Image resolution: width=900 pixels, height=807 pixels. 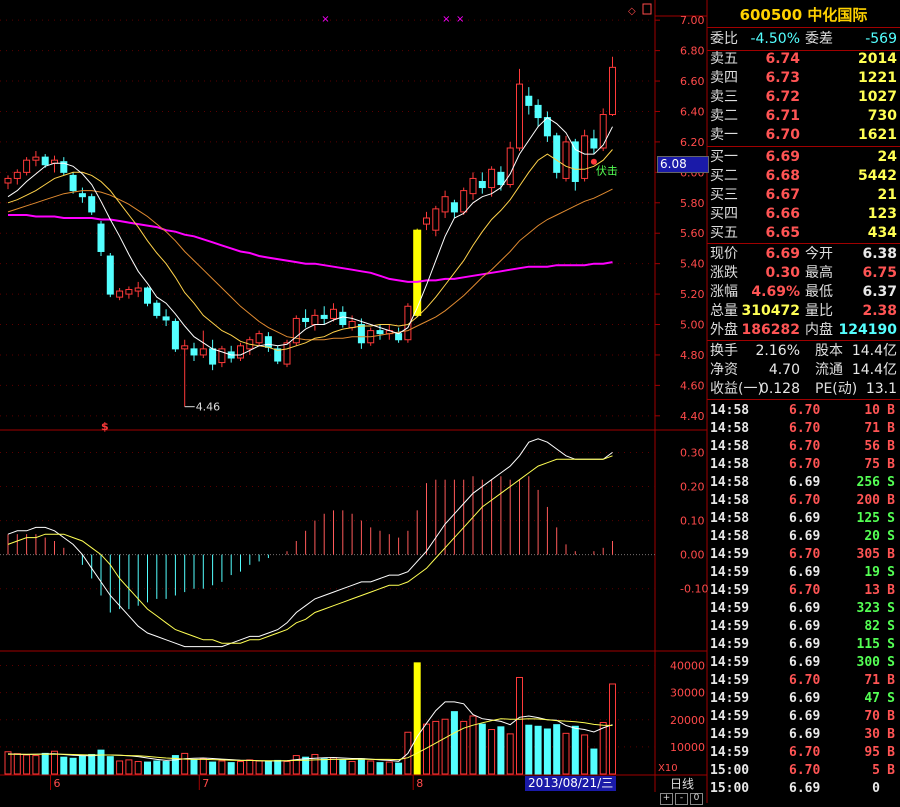 What do you see at coordinates (803, 537) in the screenshot?
I see `tick-row: 14:58 6.69 20 S` at bounding box center [803, 537].